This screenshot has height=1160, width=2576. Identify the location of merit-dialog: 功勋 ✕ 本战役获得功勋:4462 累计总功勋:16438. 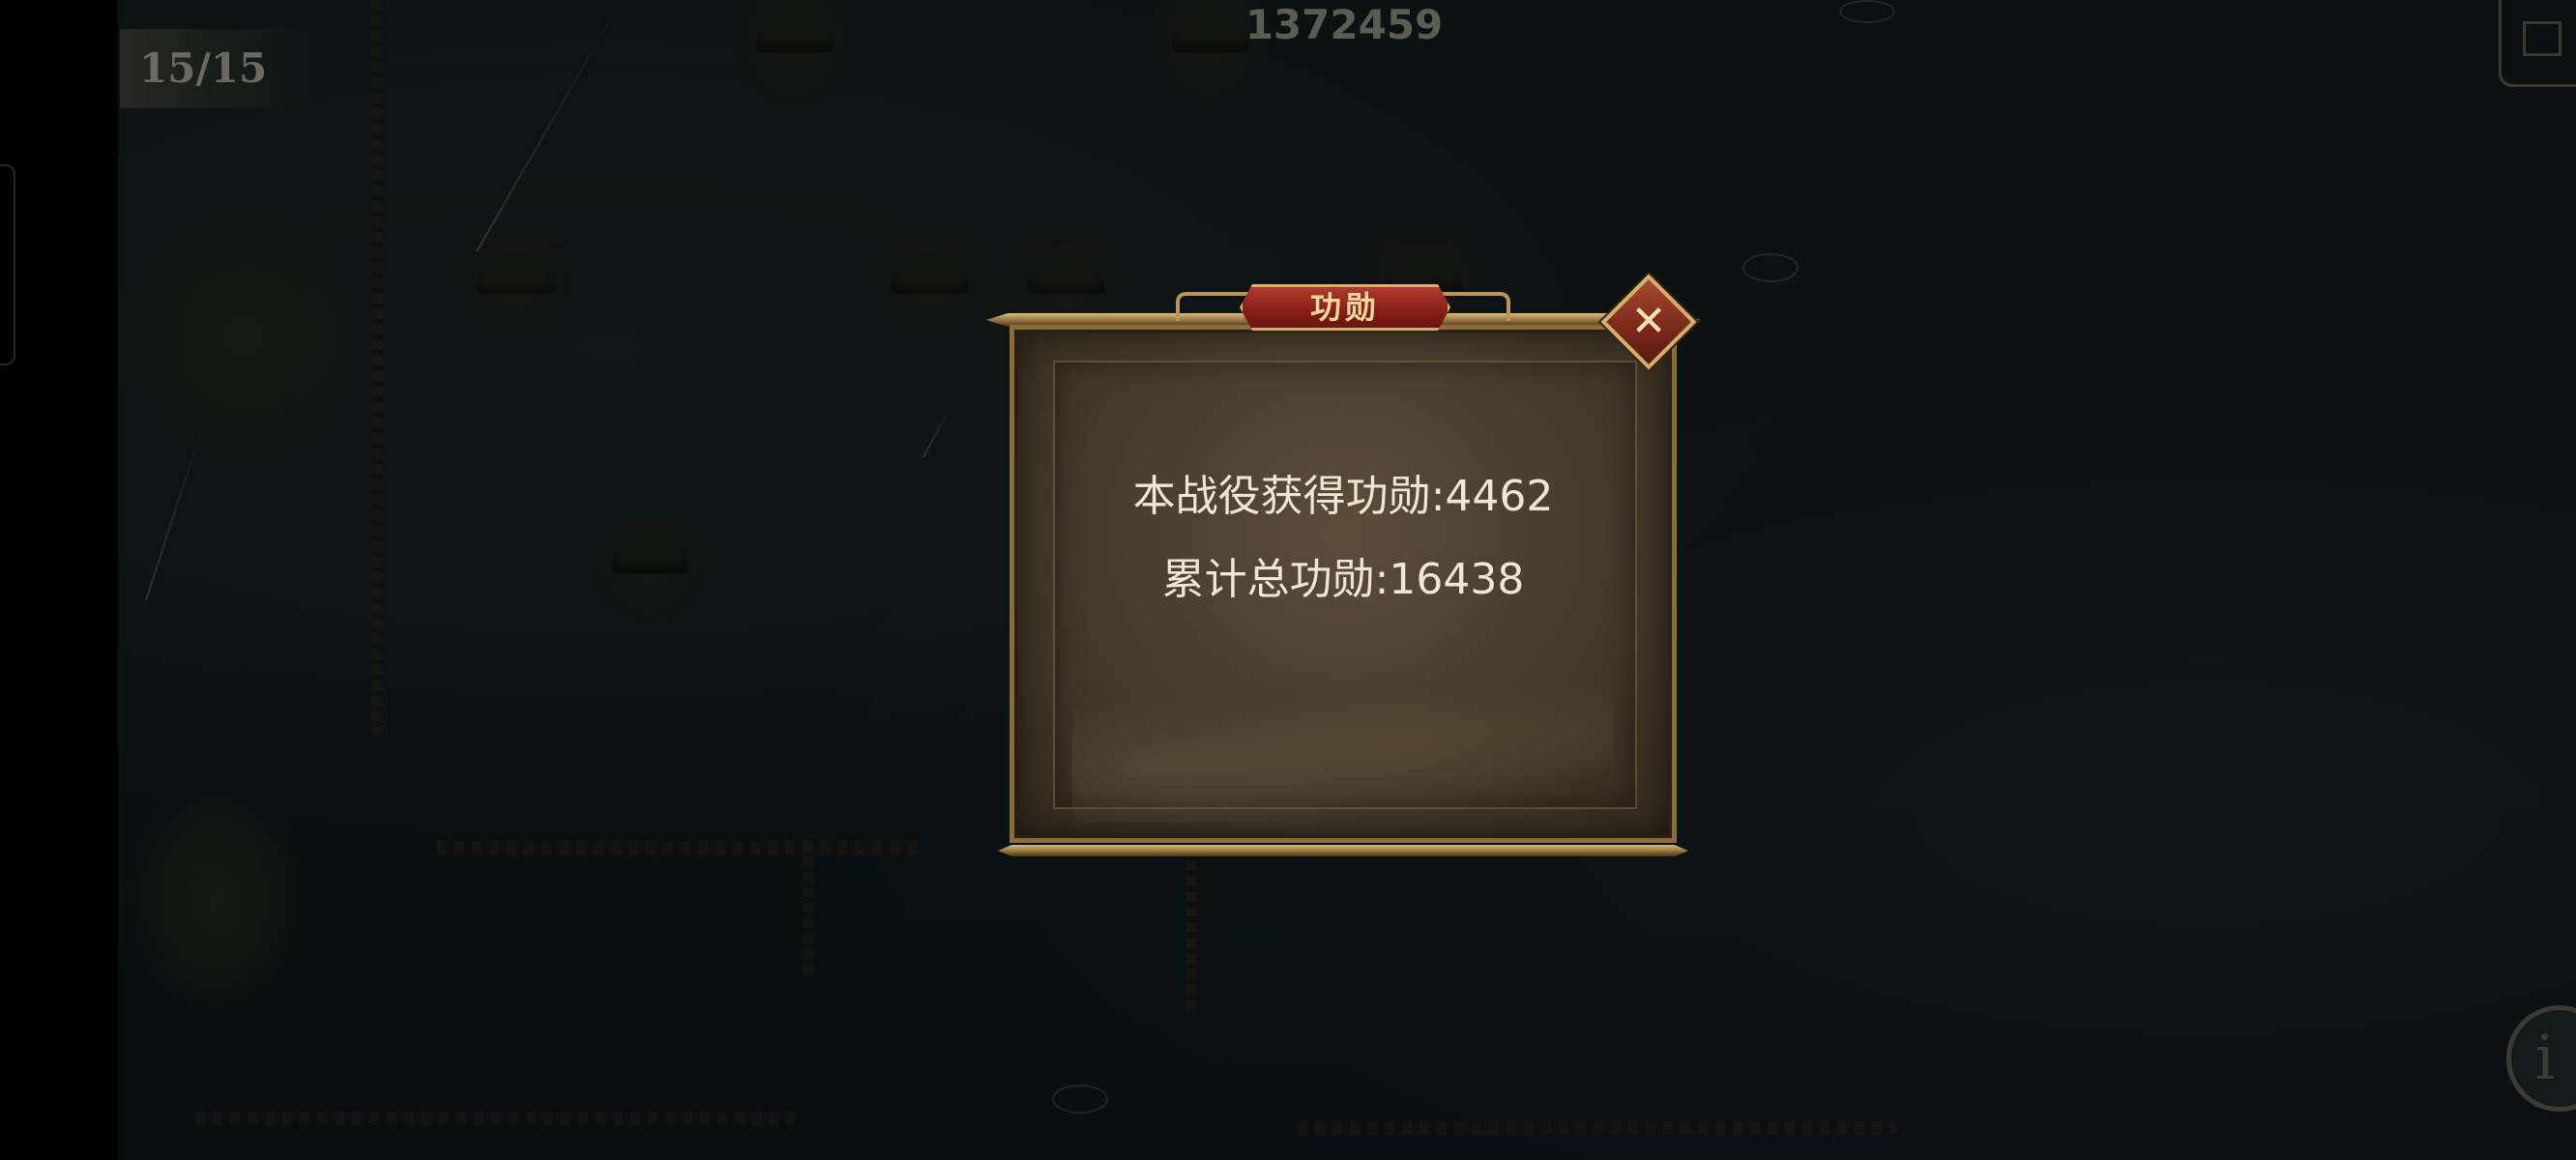
(1343, 569).